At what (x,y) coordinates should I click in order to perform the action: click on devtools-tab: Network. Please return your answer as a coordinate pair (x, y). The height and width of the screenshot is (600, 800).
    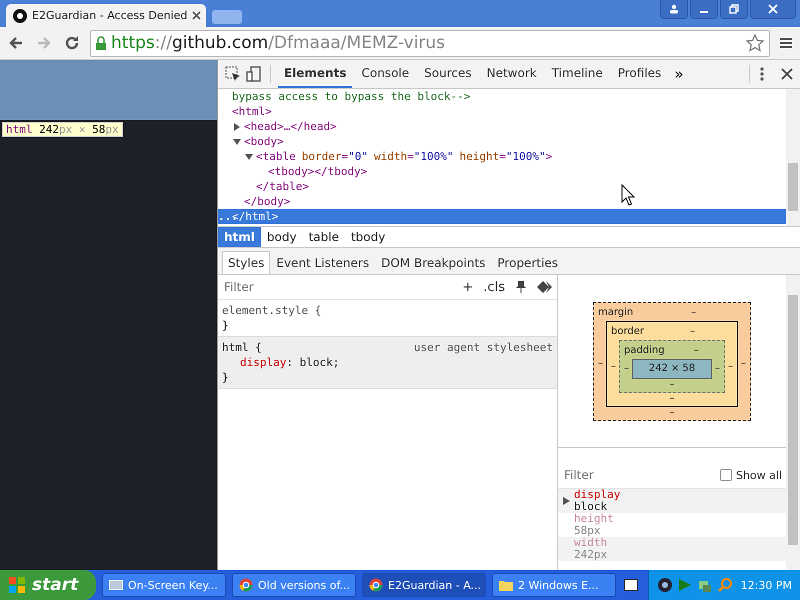
    Looking at the image, I should click on (511, 74).